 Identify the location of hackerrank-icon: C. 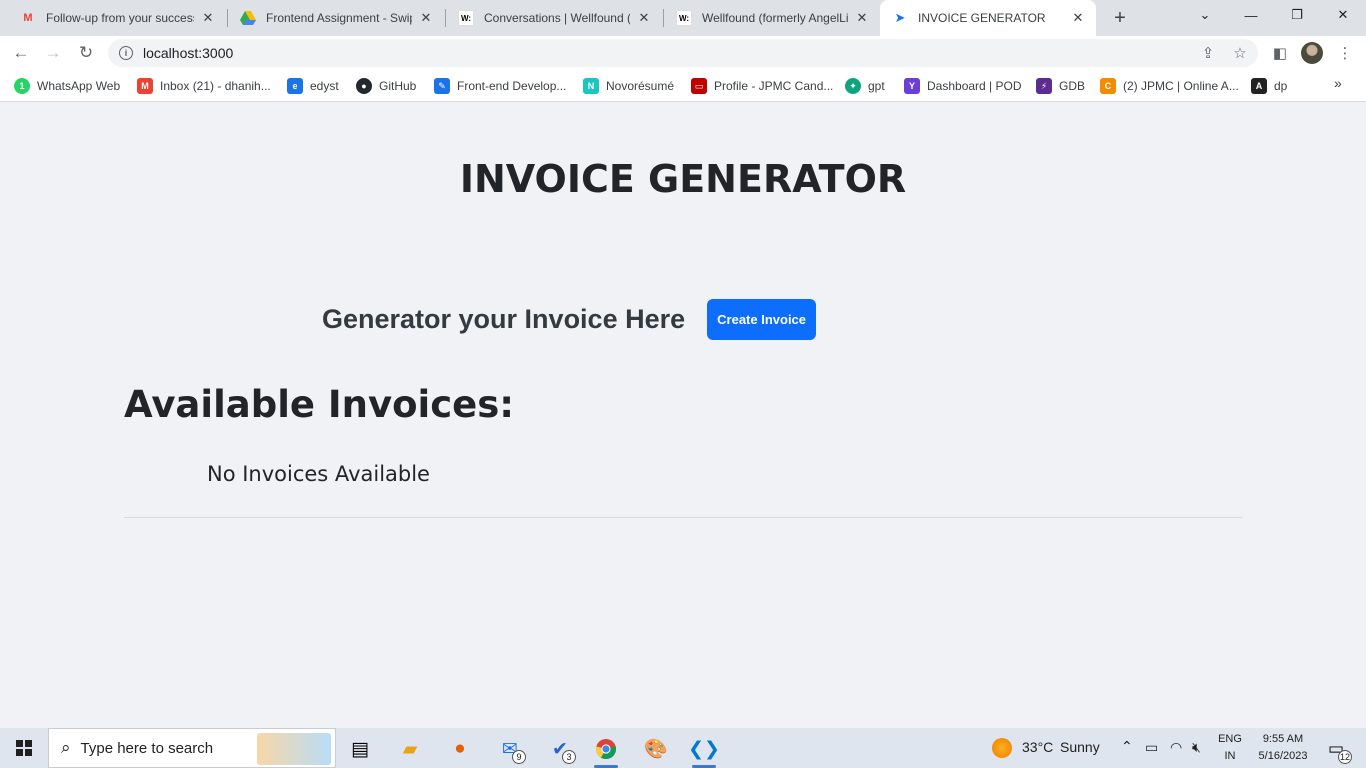
(1108, 86).